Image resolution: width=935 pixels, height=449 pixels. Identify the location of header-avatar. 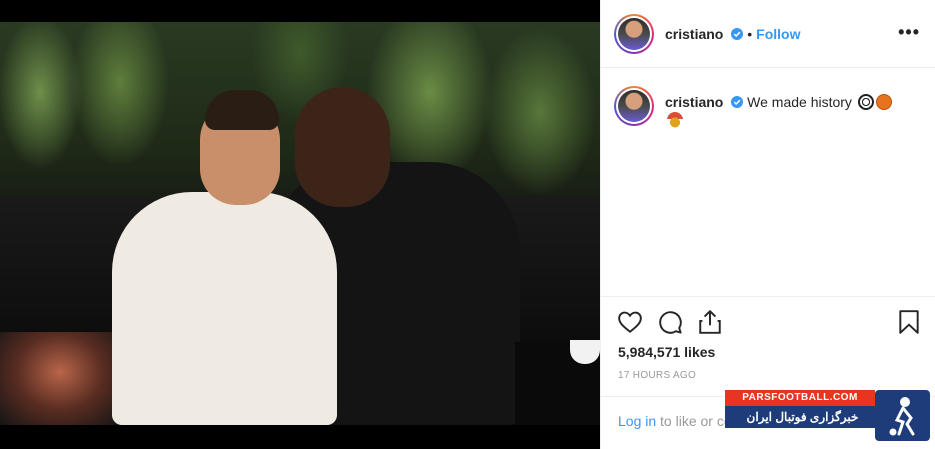
(634, 33).